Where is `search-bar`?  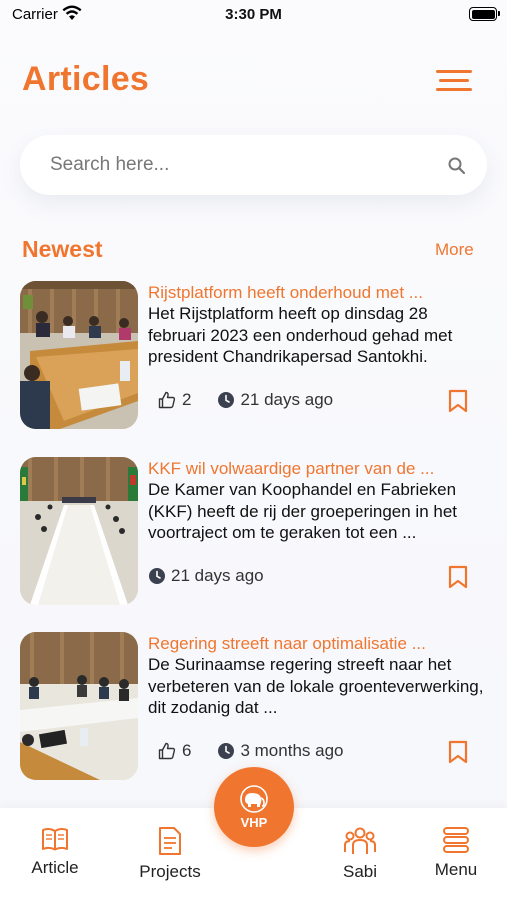
search-bar is located at coordinates (253, 165).